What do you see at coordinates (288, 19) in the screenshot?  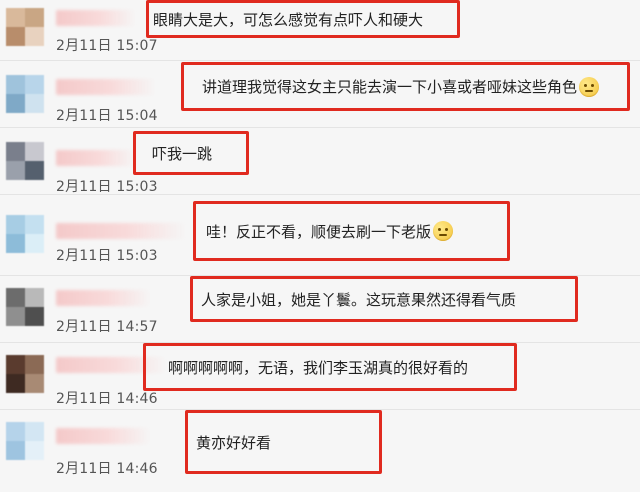 I see `comment-text: 眼睛大是大，可怎么感觉有点吓人和硬大` at bounding box center [288, 19].